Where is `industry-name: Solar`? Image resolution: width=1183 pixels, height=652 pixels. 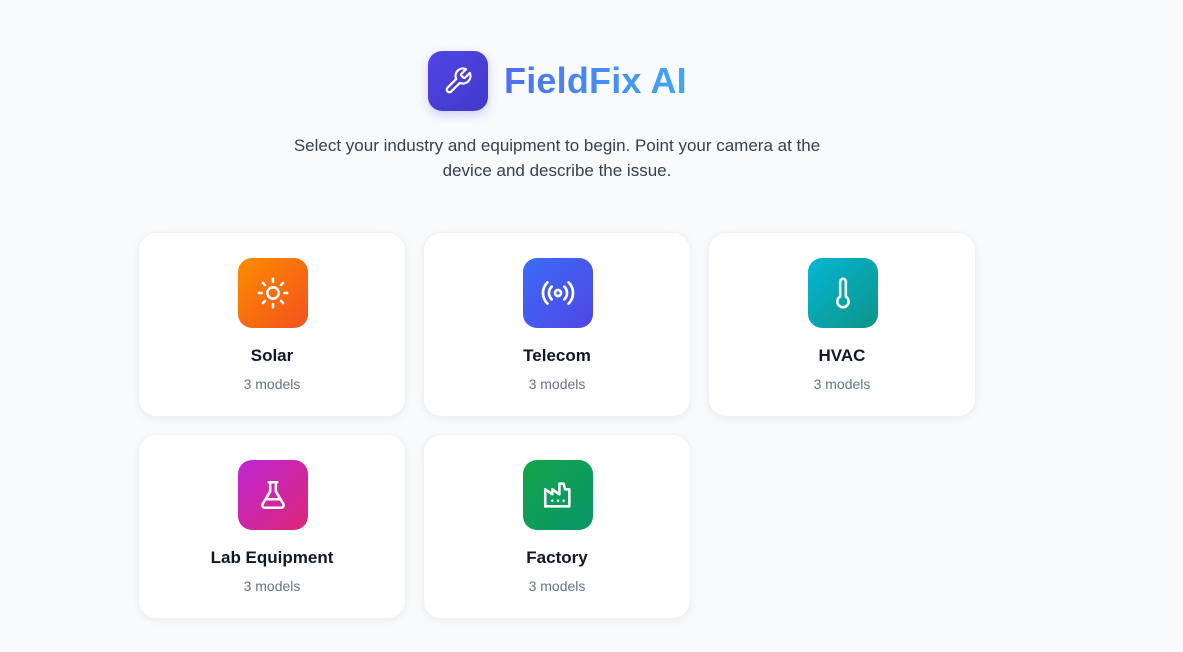 industry-name: Solar is located at coordinates (272, 355).